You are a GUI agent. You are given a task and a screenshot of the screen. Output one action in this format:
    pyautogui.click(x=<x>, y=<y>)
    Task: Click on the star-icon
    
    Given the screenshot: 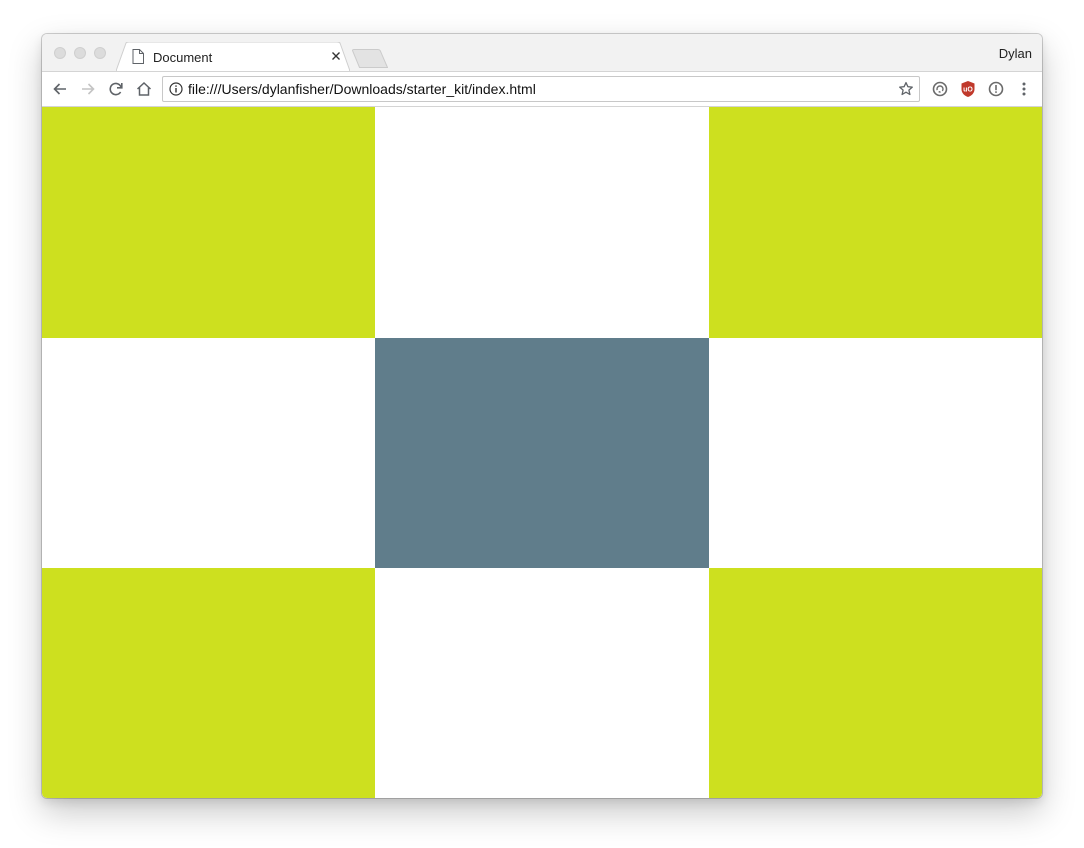 What is the action you would take?
    pyautogui.click(x=906, y=89)
    